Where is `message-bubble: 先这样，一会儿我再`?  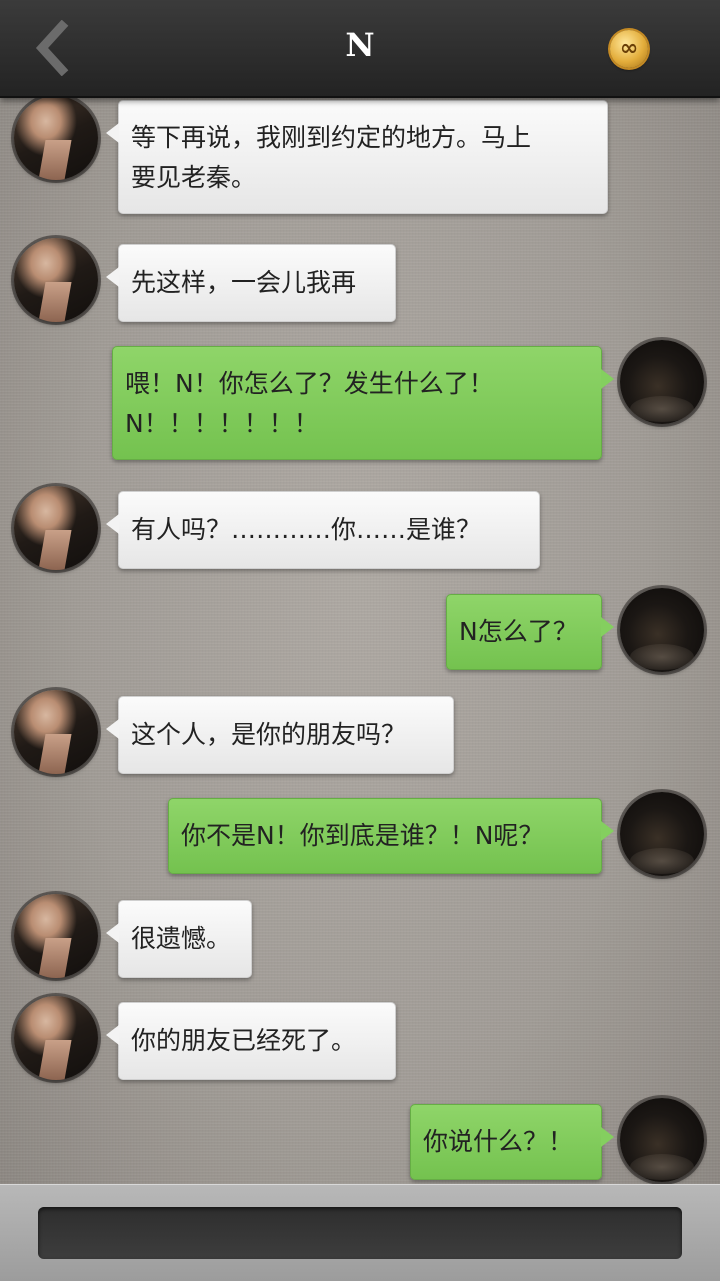
message-bubble: 先这样，一会儿我再 is located at coordinates (251, 283).